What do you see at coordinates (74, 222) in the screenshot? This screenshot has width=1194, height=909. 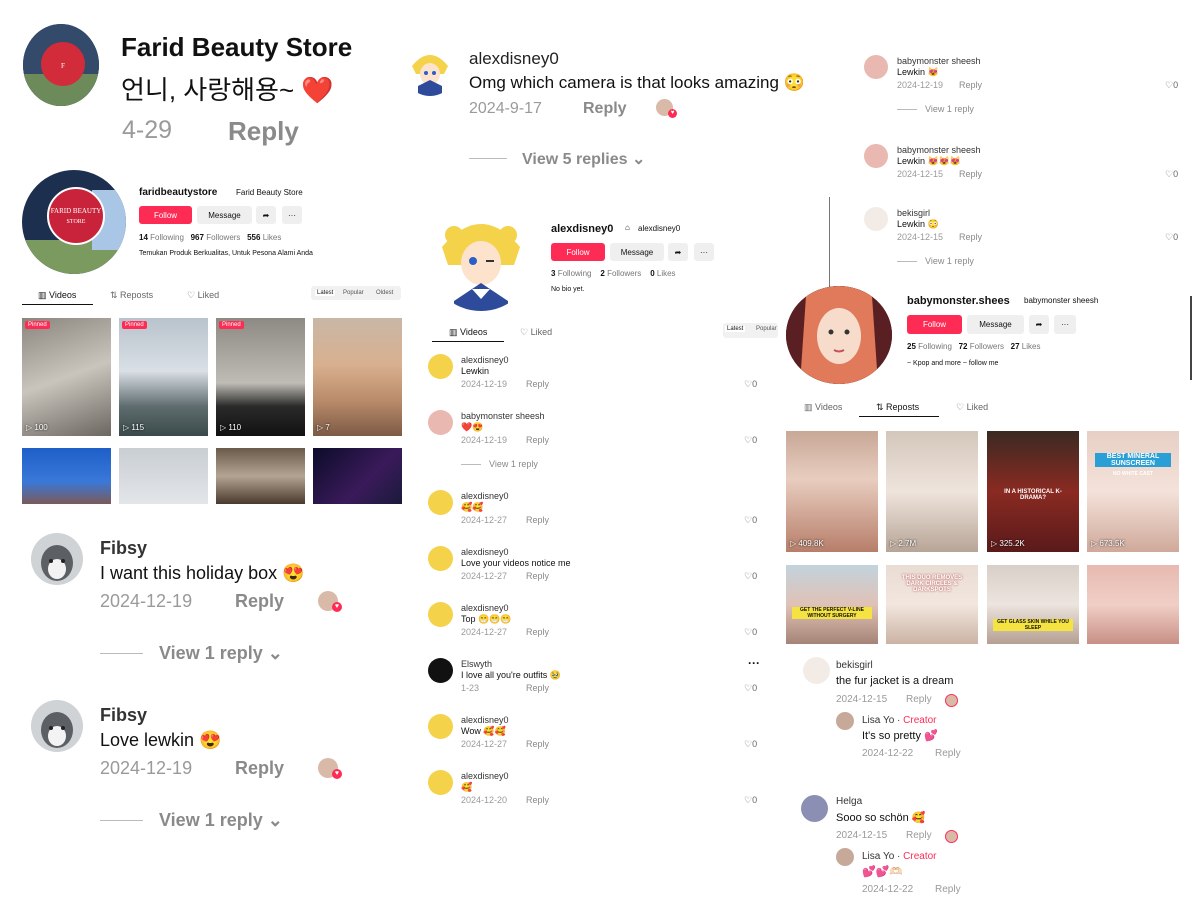 I see `profile-avatar: FARID BEAUTY STORE` at bounding box center [74, 222].